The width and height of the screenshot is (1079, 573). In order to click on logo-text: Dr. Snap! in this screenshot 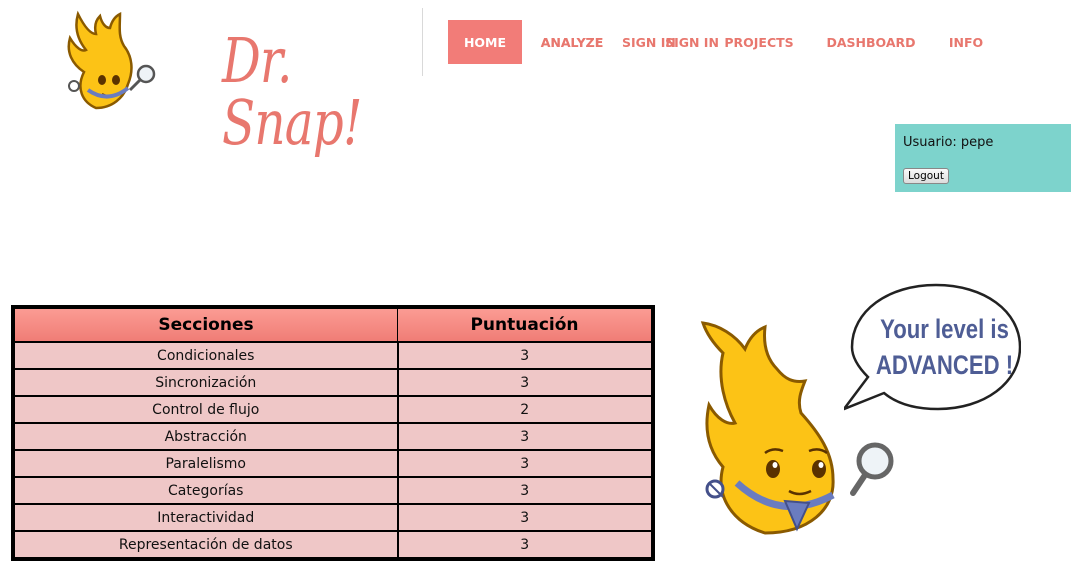, I will do `click(292, 91)`.